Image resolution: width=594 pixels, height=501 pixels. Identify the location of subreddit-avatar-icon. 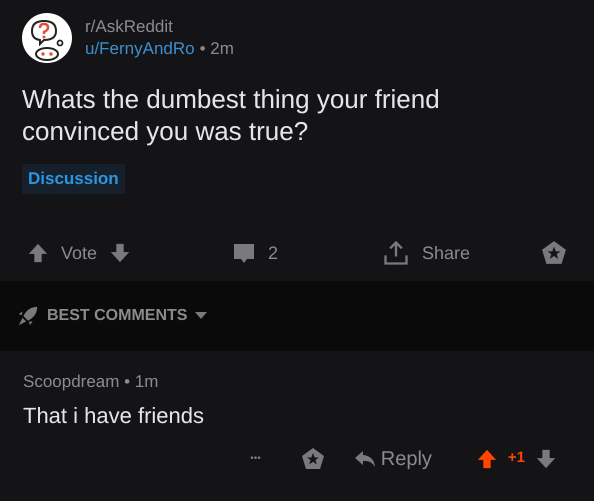
(47, 38).